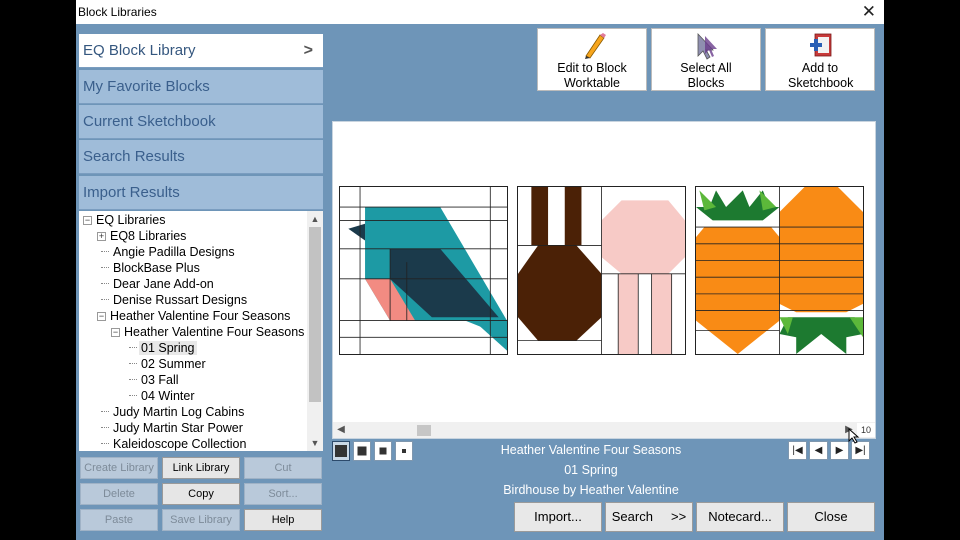 This screenshot has height=540, width=960. What do you see at coordinates (706, 75) in the screenshot?
I see `button-label: Select All Blocks` at bounding box center [706, 75].